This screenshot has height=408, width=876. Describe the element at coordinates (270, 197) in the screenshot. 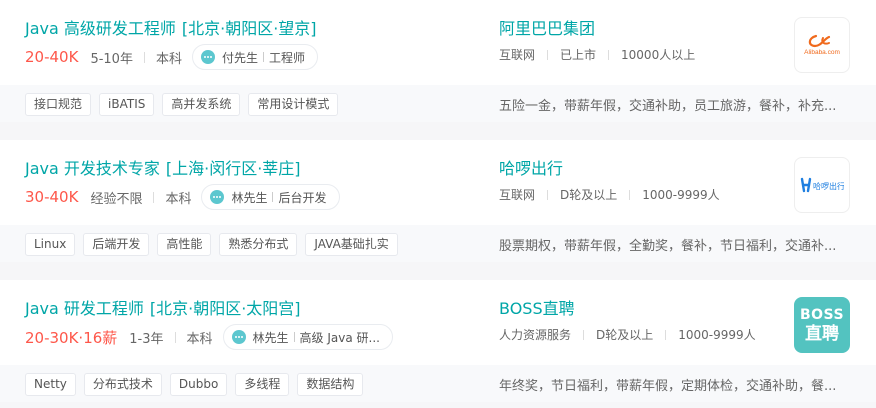

I see `recruiter-chat-button: 林先生 后台开发` at that location.